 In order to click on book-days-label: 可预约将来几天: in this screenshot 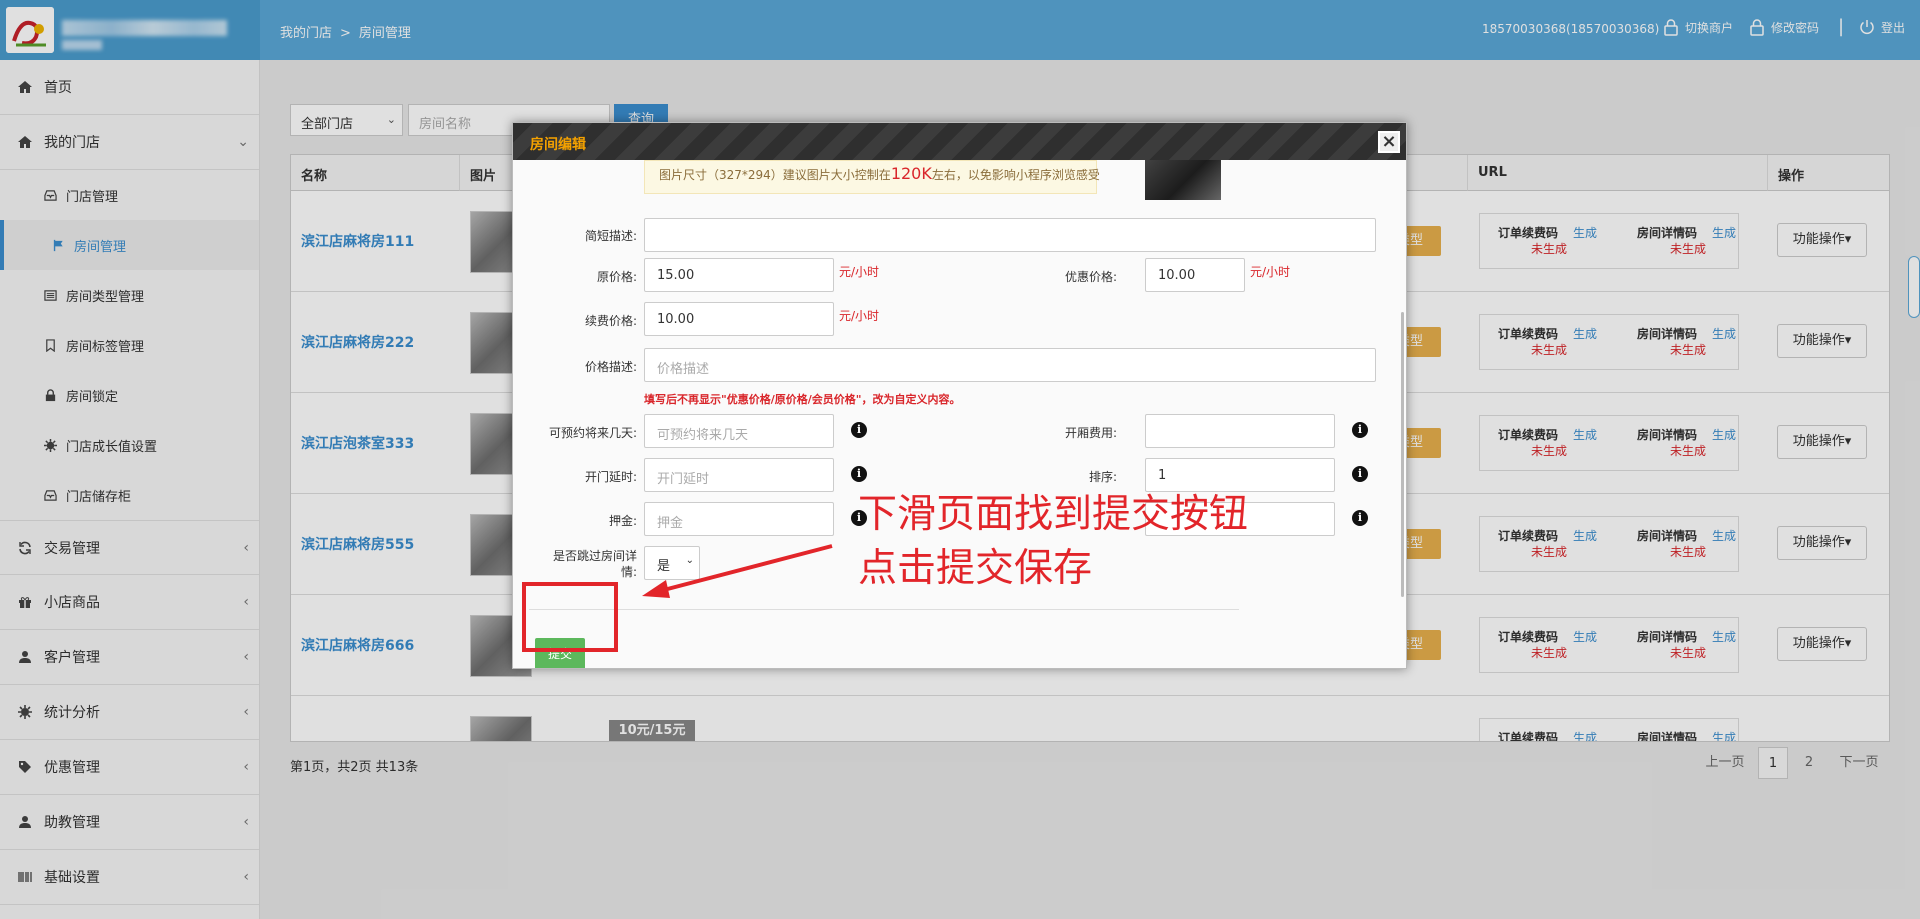, I will do `click(592, 433)`.